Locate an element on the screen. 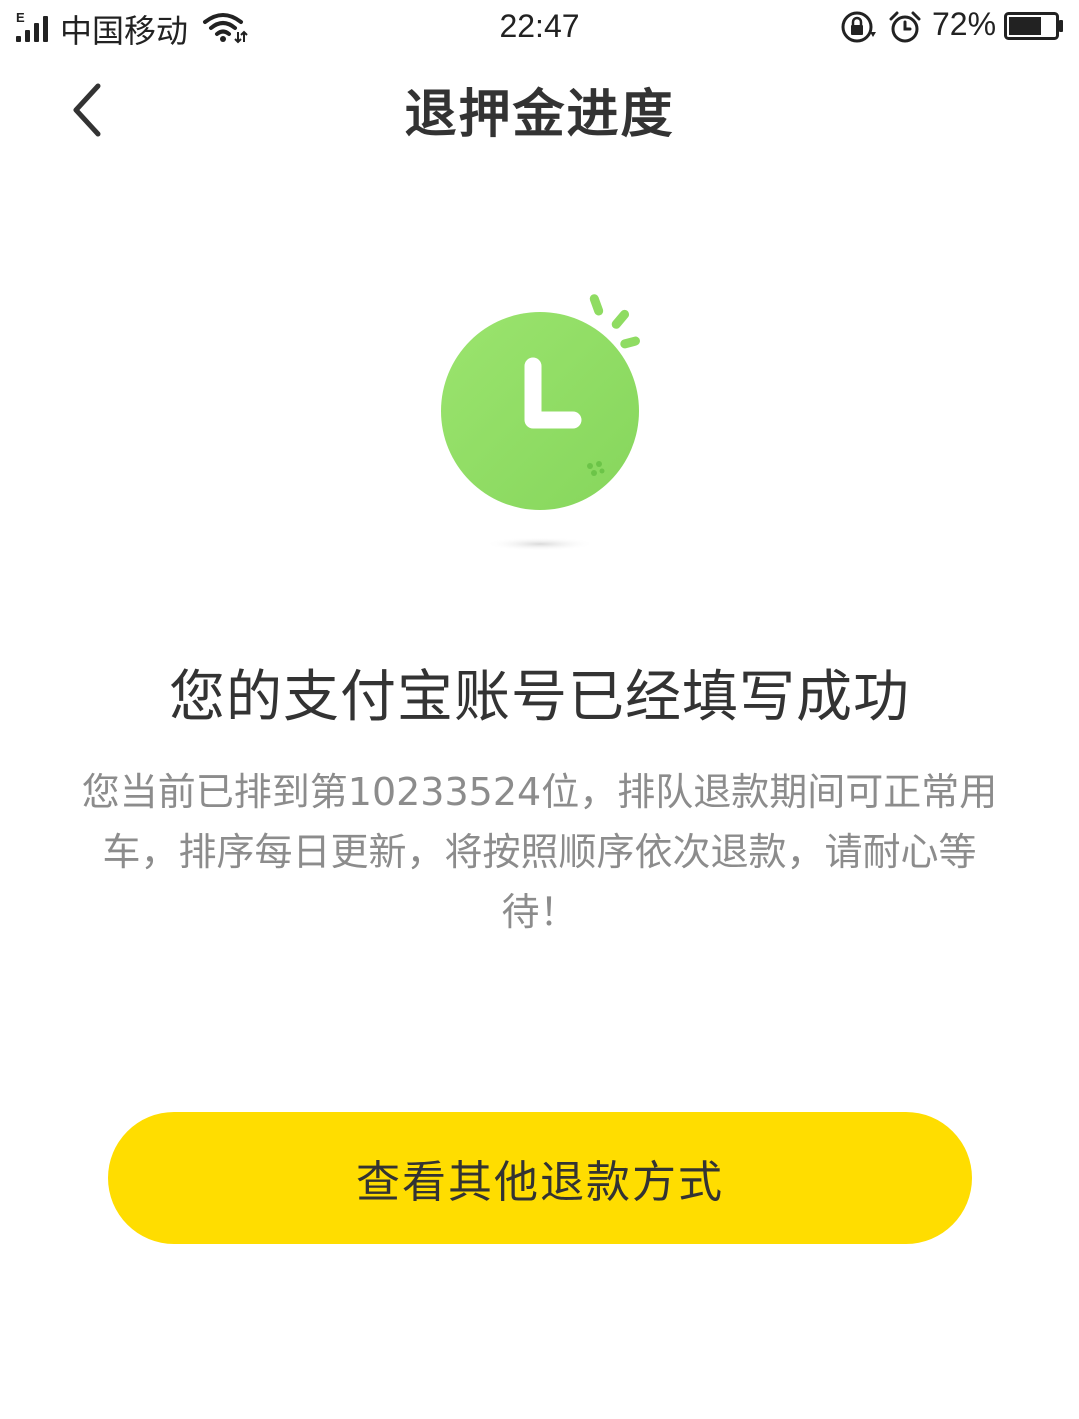 This screenshot has width=1079, height=1419. success-headline: 您的支付宝账号已经填写成功 is located at coordinates (539, 697).